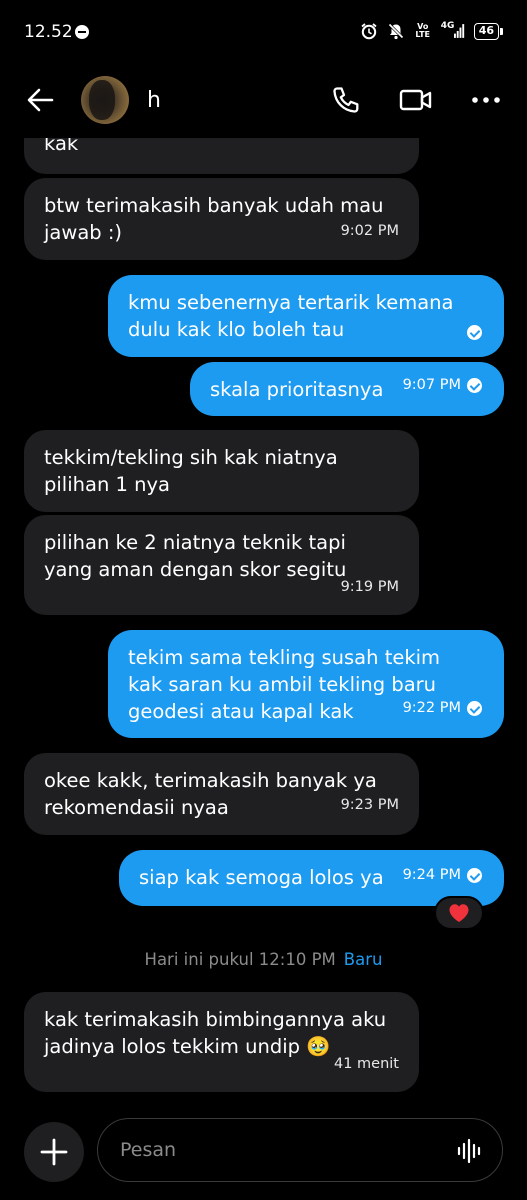 The height and width of the screenshot is (1200, 527). I want to click on message-time: 9:22 PM, so click(442, 708).